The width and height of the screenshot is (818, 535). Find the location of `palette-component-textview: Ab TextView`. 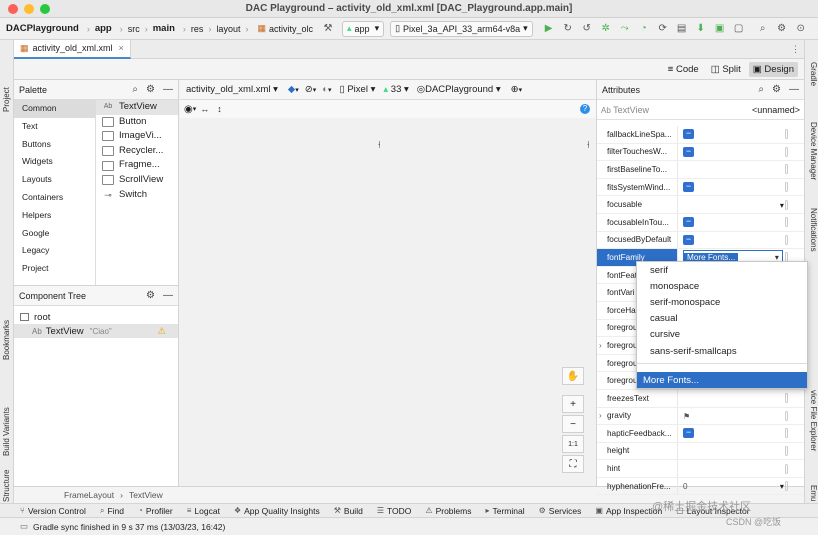

palette-component-textview: Ab TextView is located at coordinates (137, 107).